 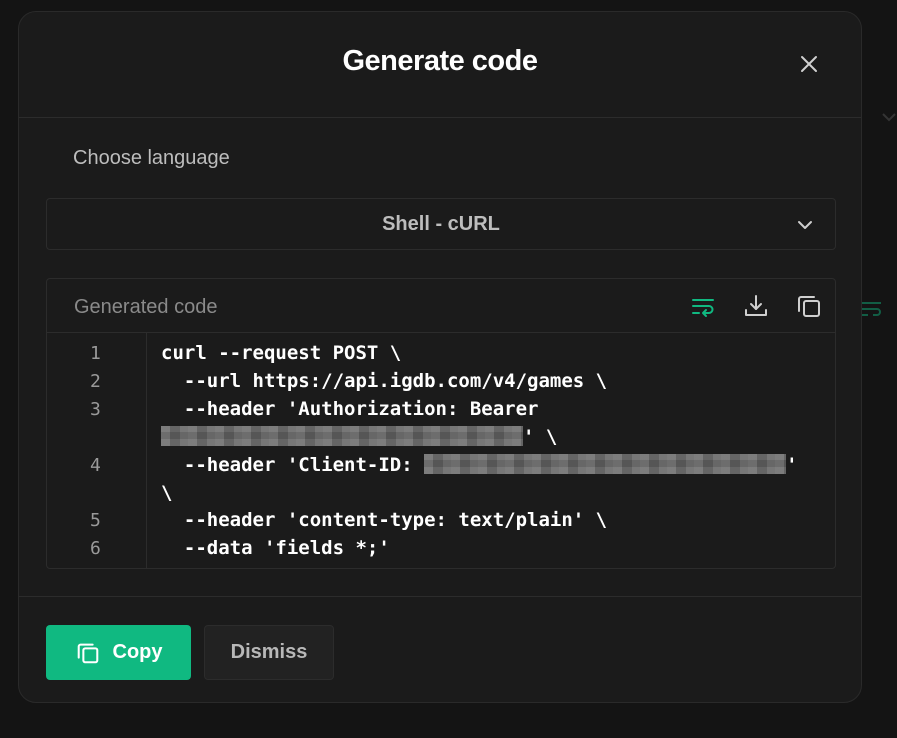 I want to click on line-number: 1, so click(x=95, y=353).